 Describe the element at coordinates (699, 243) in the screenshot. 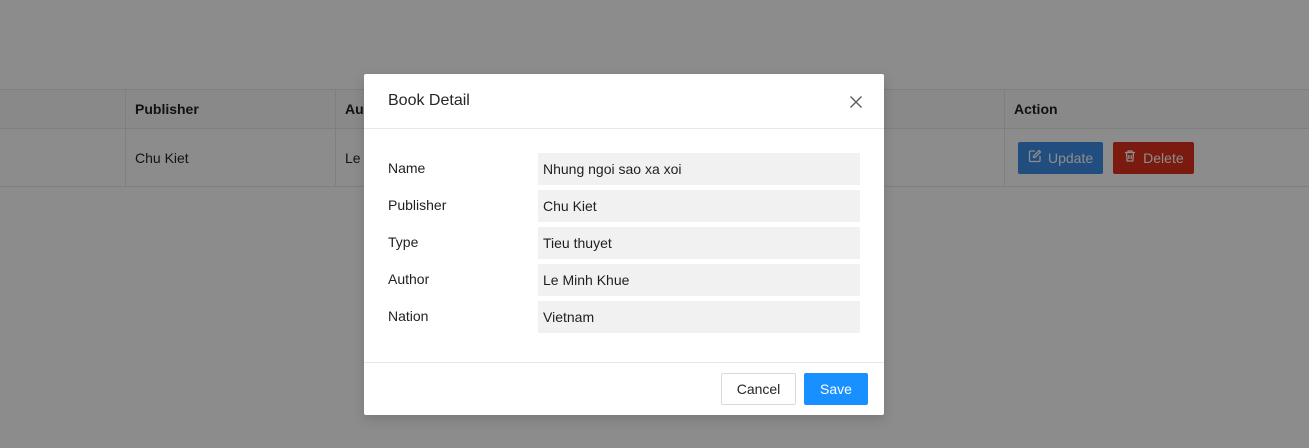

I see `type-field` at that location.